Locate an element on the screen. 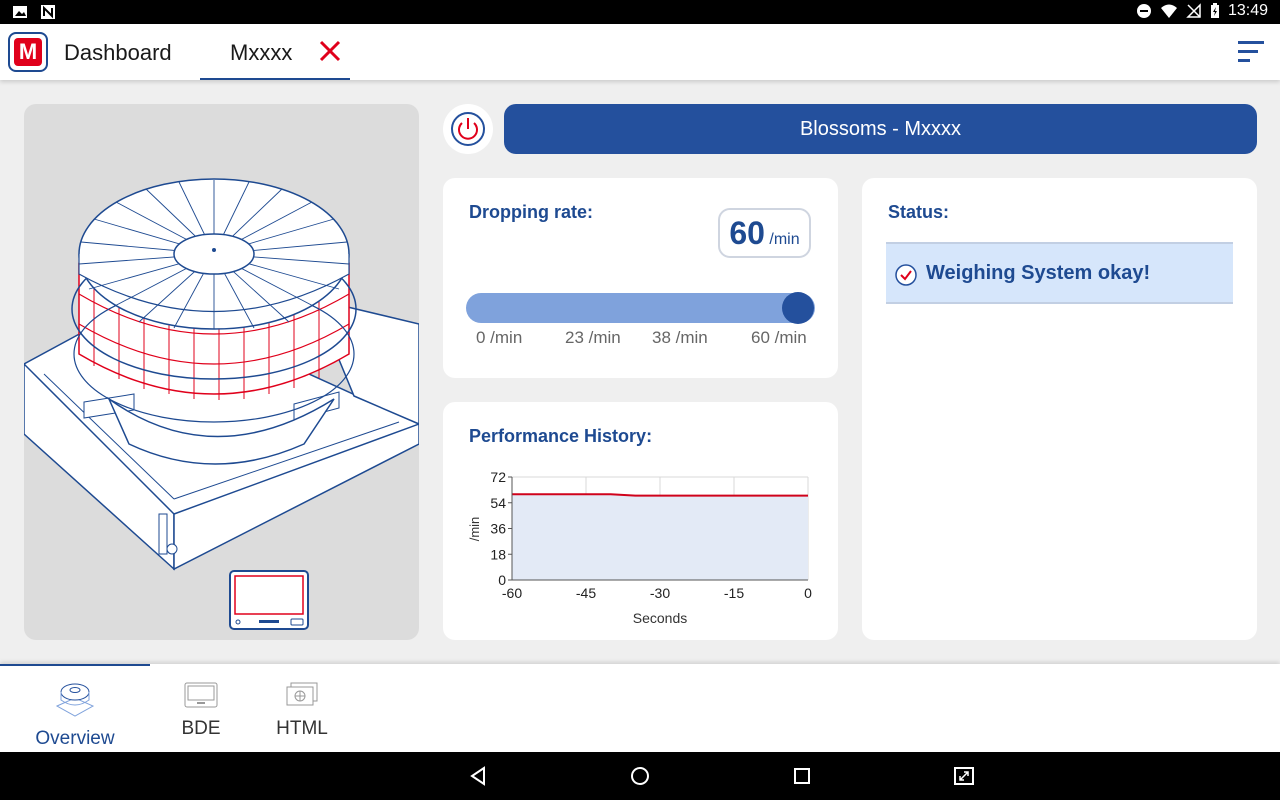 The image size is (1280, 800). dropping-rate-unit: /min is located at coordinates (784, 239).